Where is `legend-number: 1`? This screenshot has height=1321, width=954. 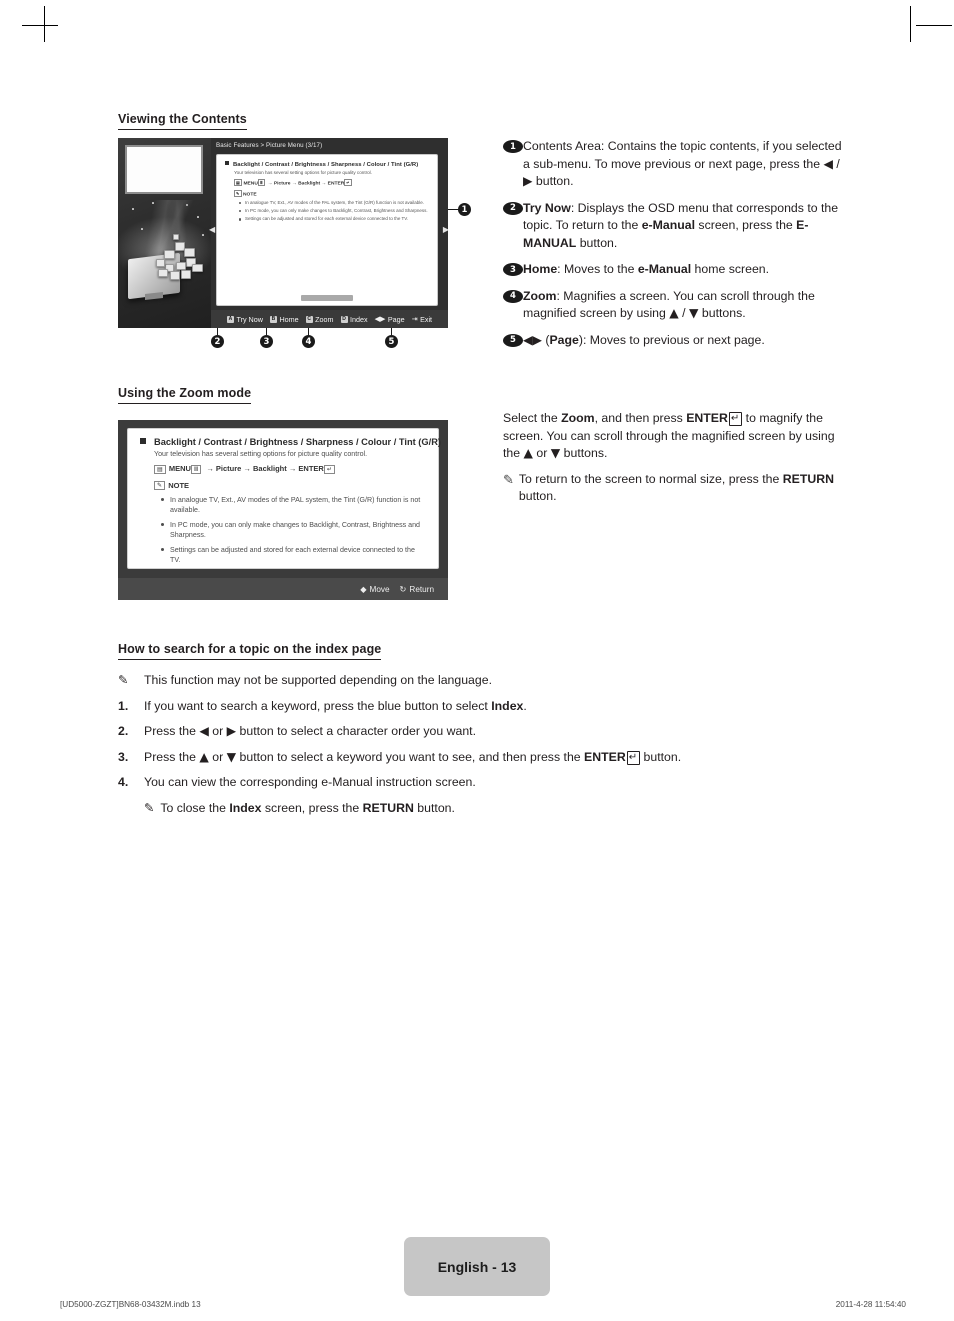
legend-number: 1 is located at coordinates (513, 146).